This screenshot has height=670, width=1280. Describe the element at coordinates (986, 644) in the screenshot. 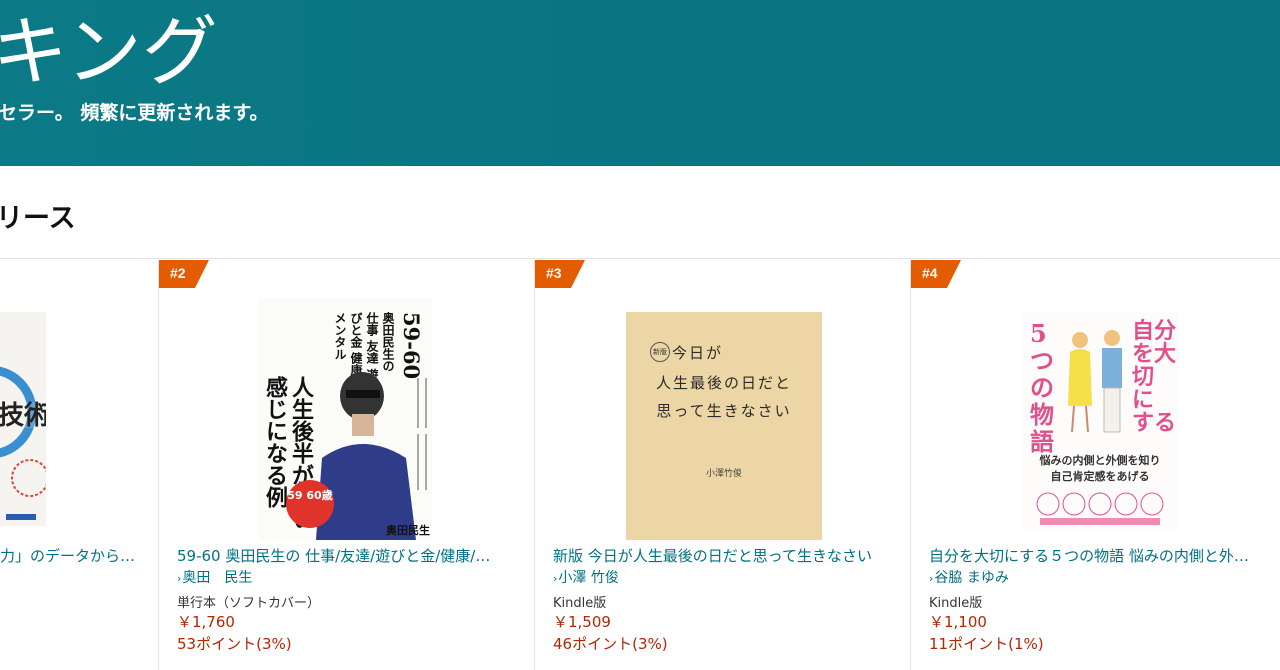

I see `book-points: 11ポイント(1%)` at that location.